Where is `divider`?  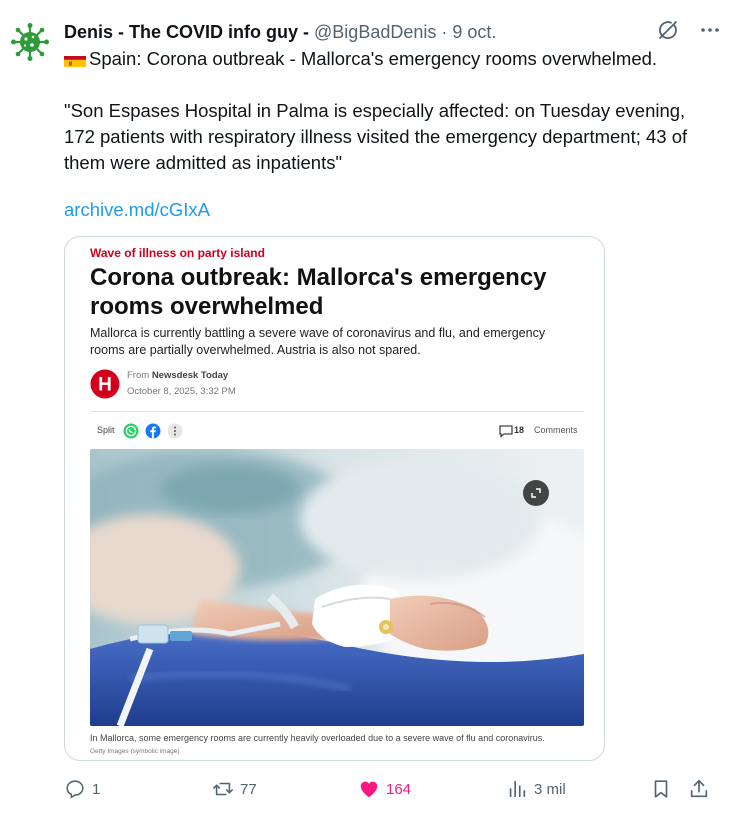
divider is located at coordinates (337, 411).